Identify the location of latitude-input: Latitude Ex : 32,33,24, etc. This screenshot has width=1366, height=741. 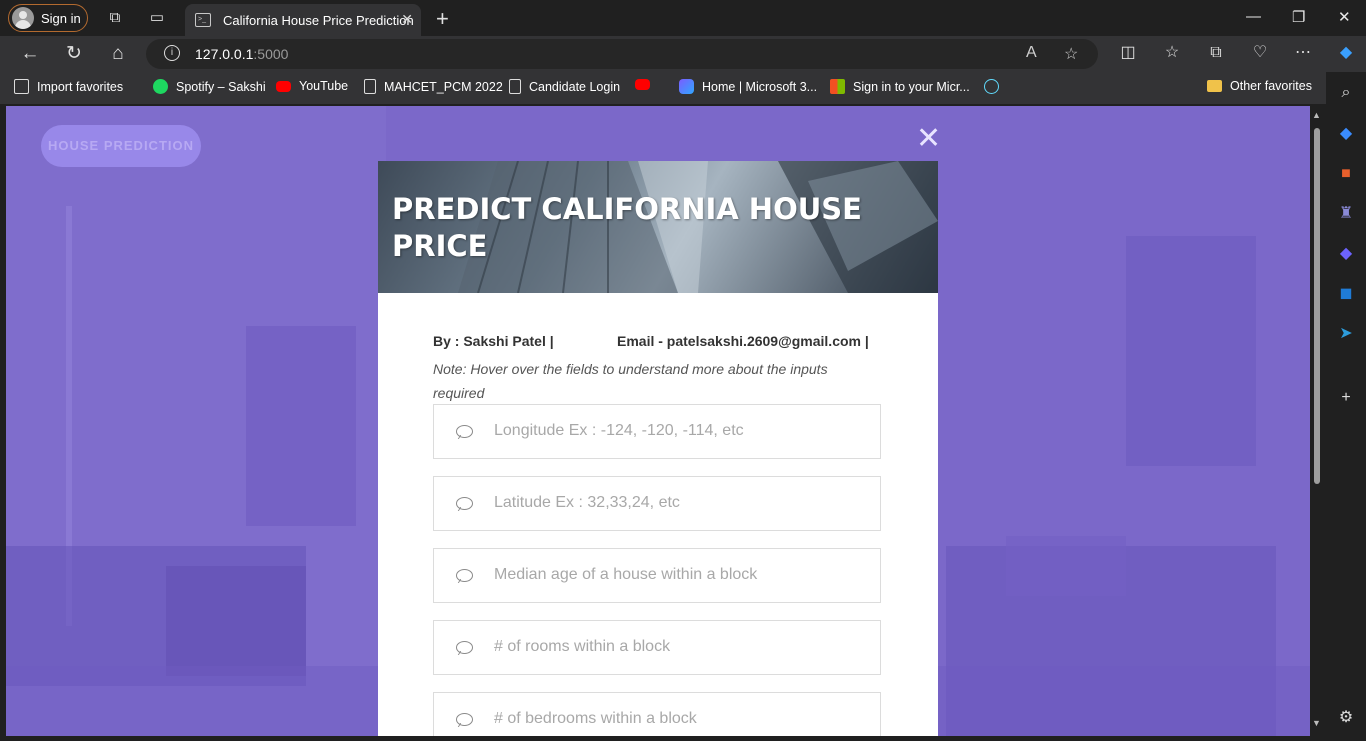
(657, 503).